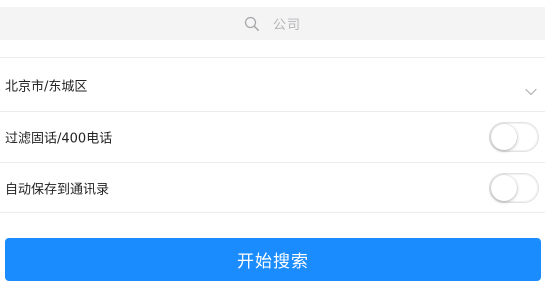 This screenshot has width=545, height=286. What do you see at coordinates (272, 212) in the screenshot?
I see `divider` at bounding box center [272, 212].